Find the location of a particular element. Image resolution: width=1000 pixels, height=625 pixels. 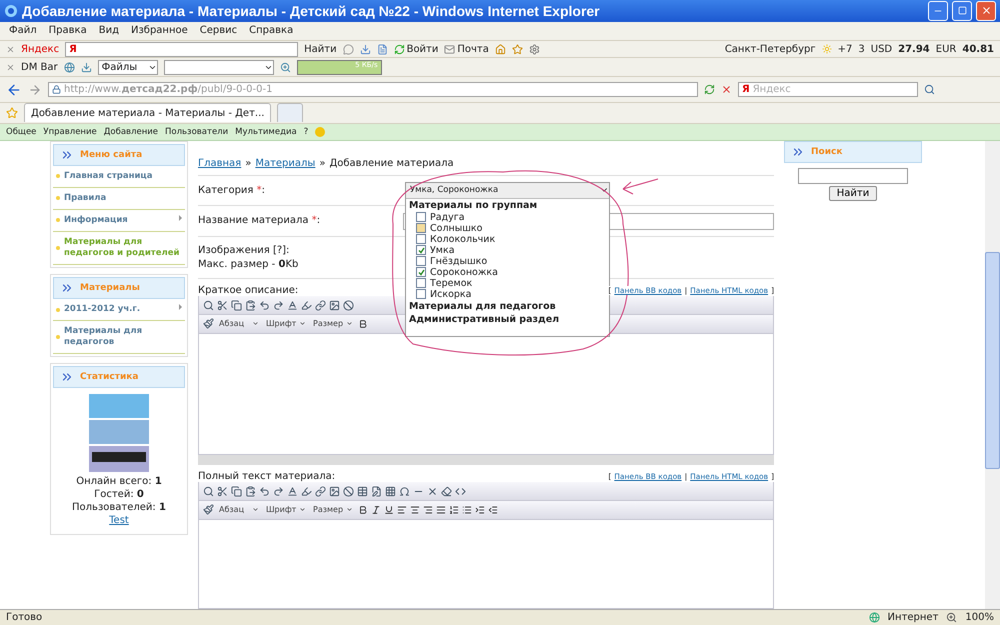

category-select-bar: Умка, Сороконожка is located at coordinates (507, 190).